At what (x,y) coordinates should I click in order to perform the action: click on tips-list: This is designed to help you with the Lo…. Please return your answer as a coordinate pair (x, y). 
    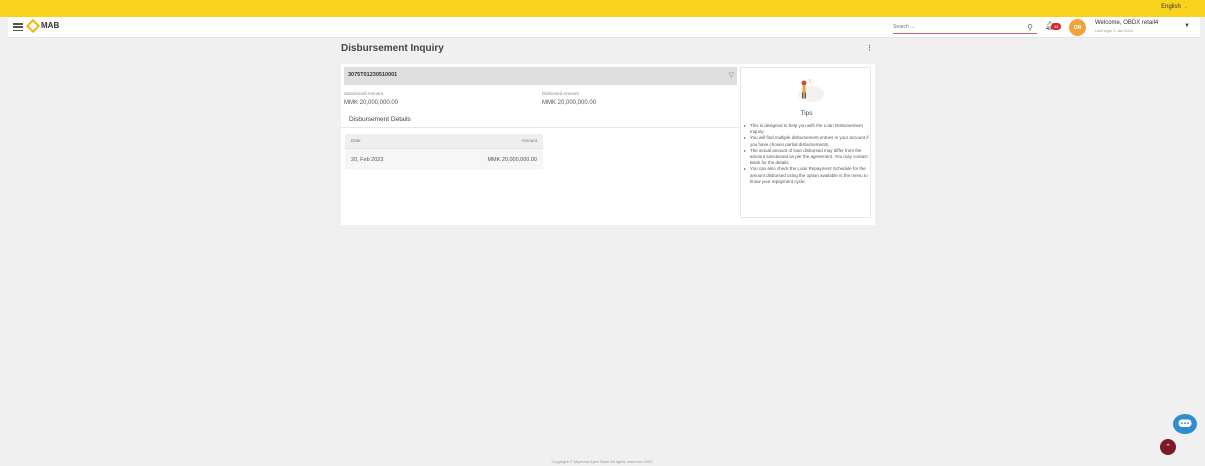
    Looking at the image, I should click on (807, 154).